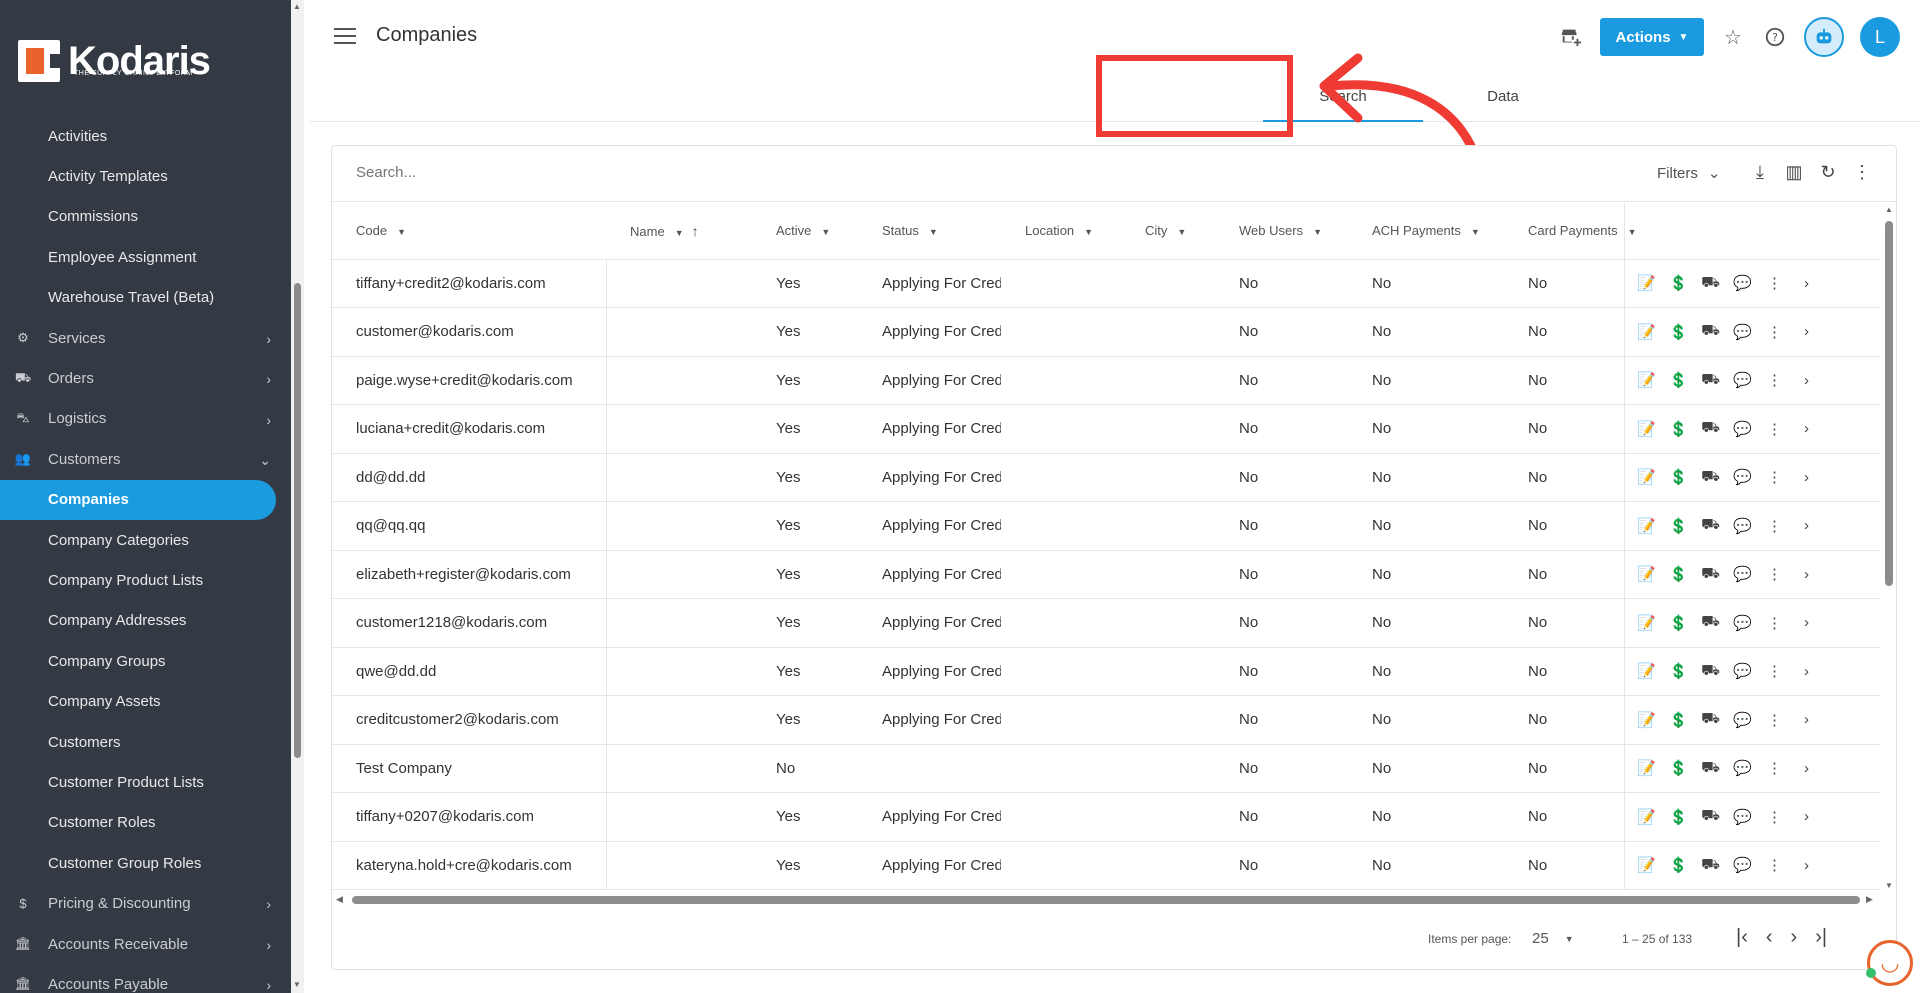 The width and height of the screenshot is (1920, 993). Describe the element at coordinates (806, 172) in the screenshot. I see `search-input` at that location.